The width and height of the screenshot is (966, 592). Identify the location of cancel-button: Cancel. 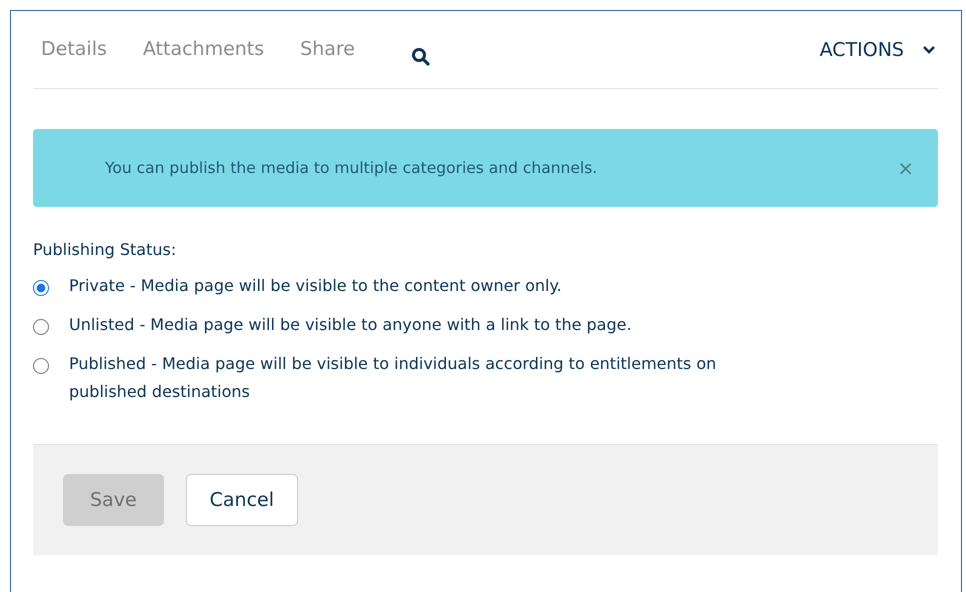
(242, 500).